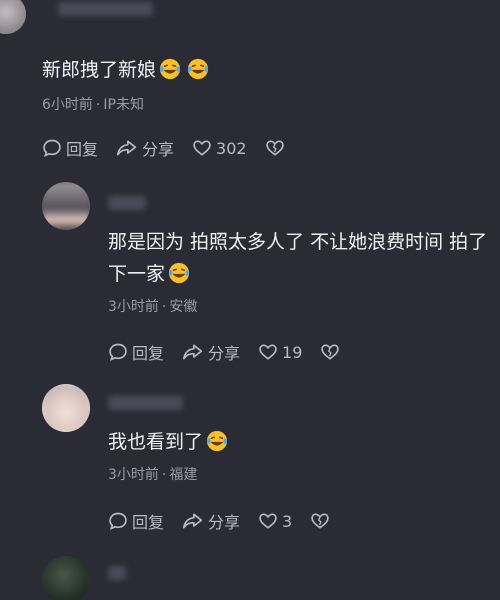 This screenshot has width=500, height=600. I want to click on comment-actions: 回复 分享 19, so click(235, 352).